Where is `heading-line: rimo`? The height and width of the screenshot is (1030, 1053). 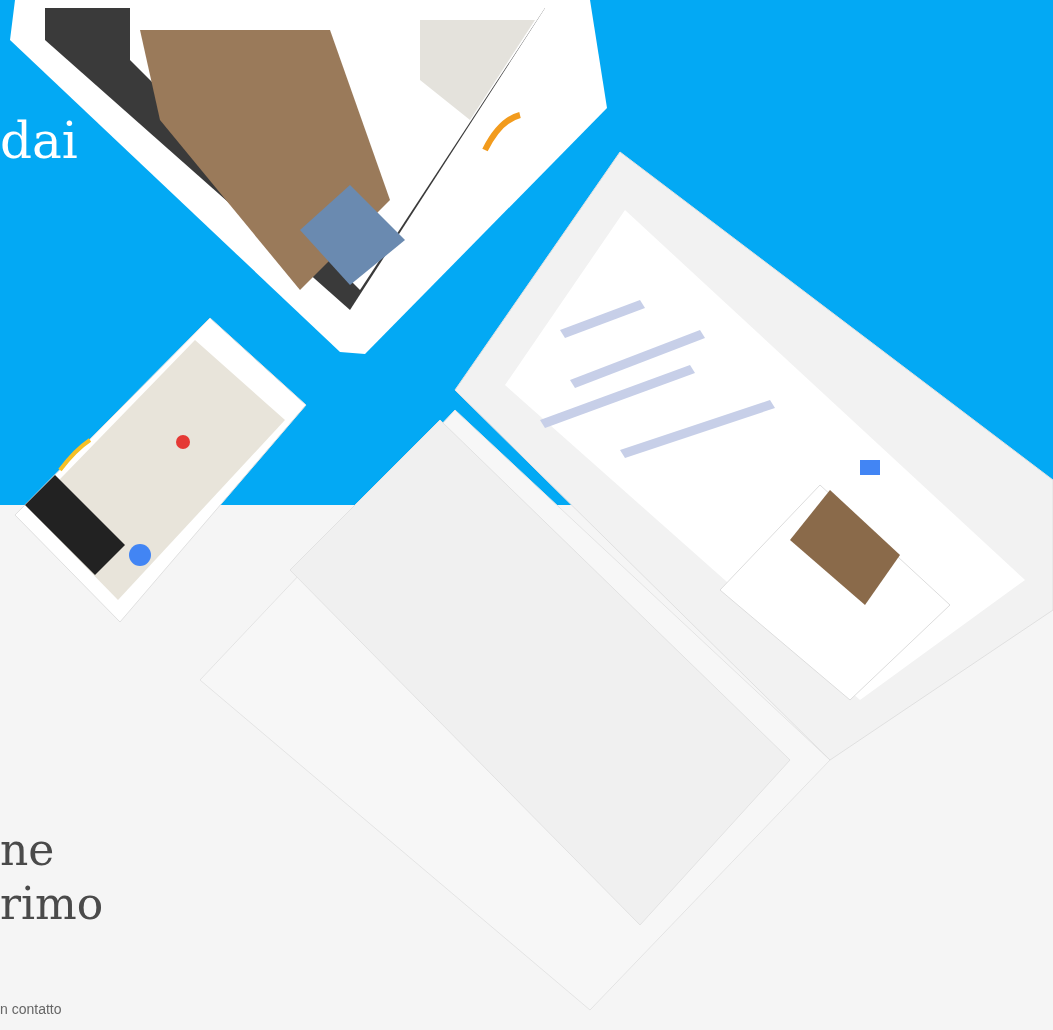 heading-line: rimo is located at coordinates (52, 904).